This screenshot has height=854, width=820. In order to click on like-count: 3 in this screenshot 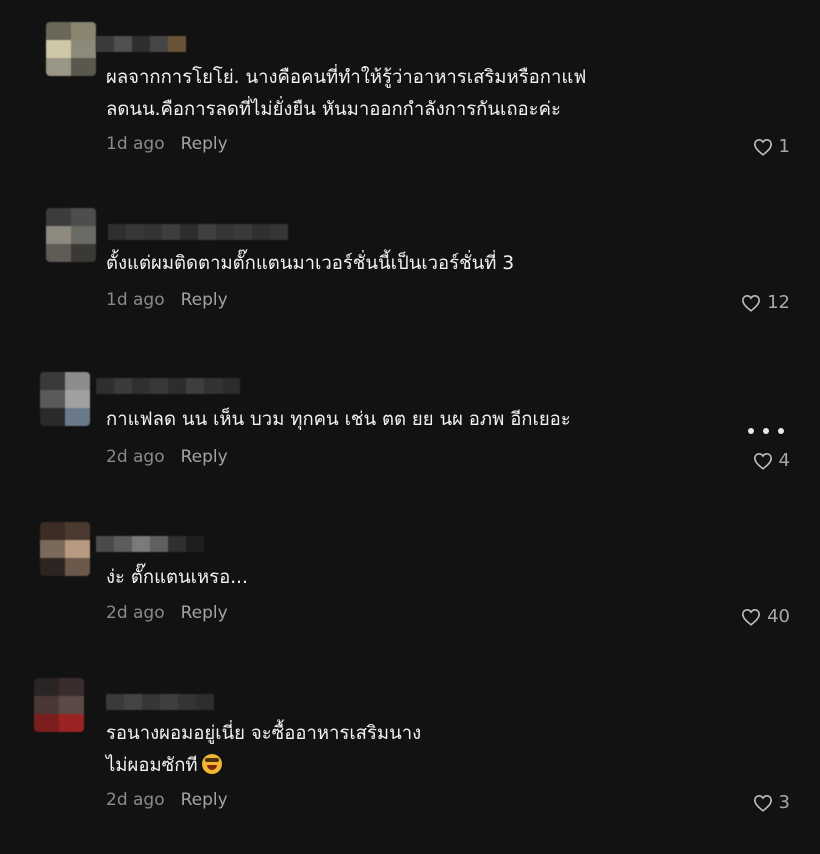, I will do `click(784, 802)`.